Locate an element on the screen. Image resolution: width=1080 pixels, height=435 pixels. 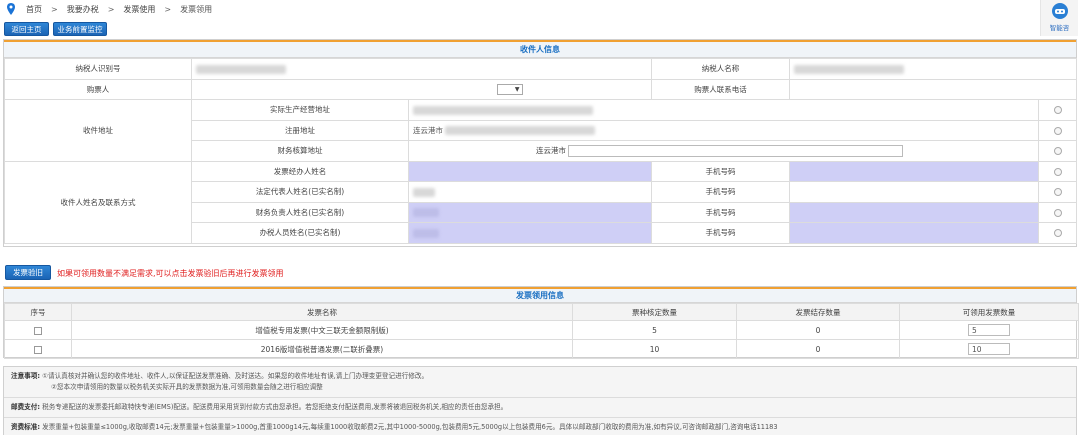
address-label: 收件地址 is located at coordinates (98, 130).